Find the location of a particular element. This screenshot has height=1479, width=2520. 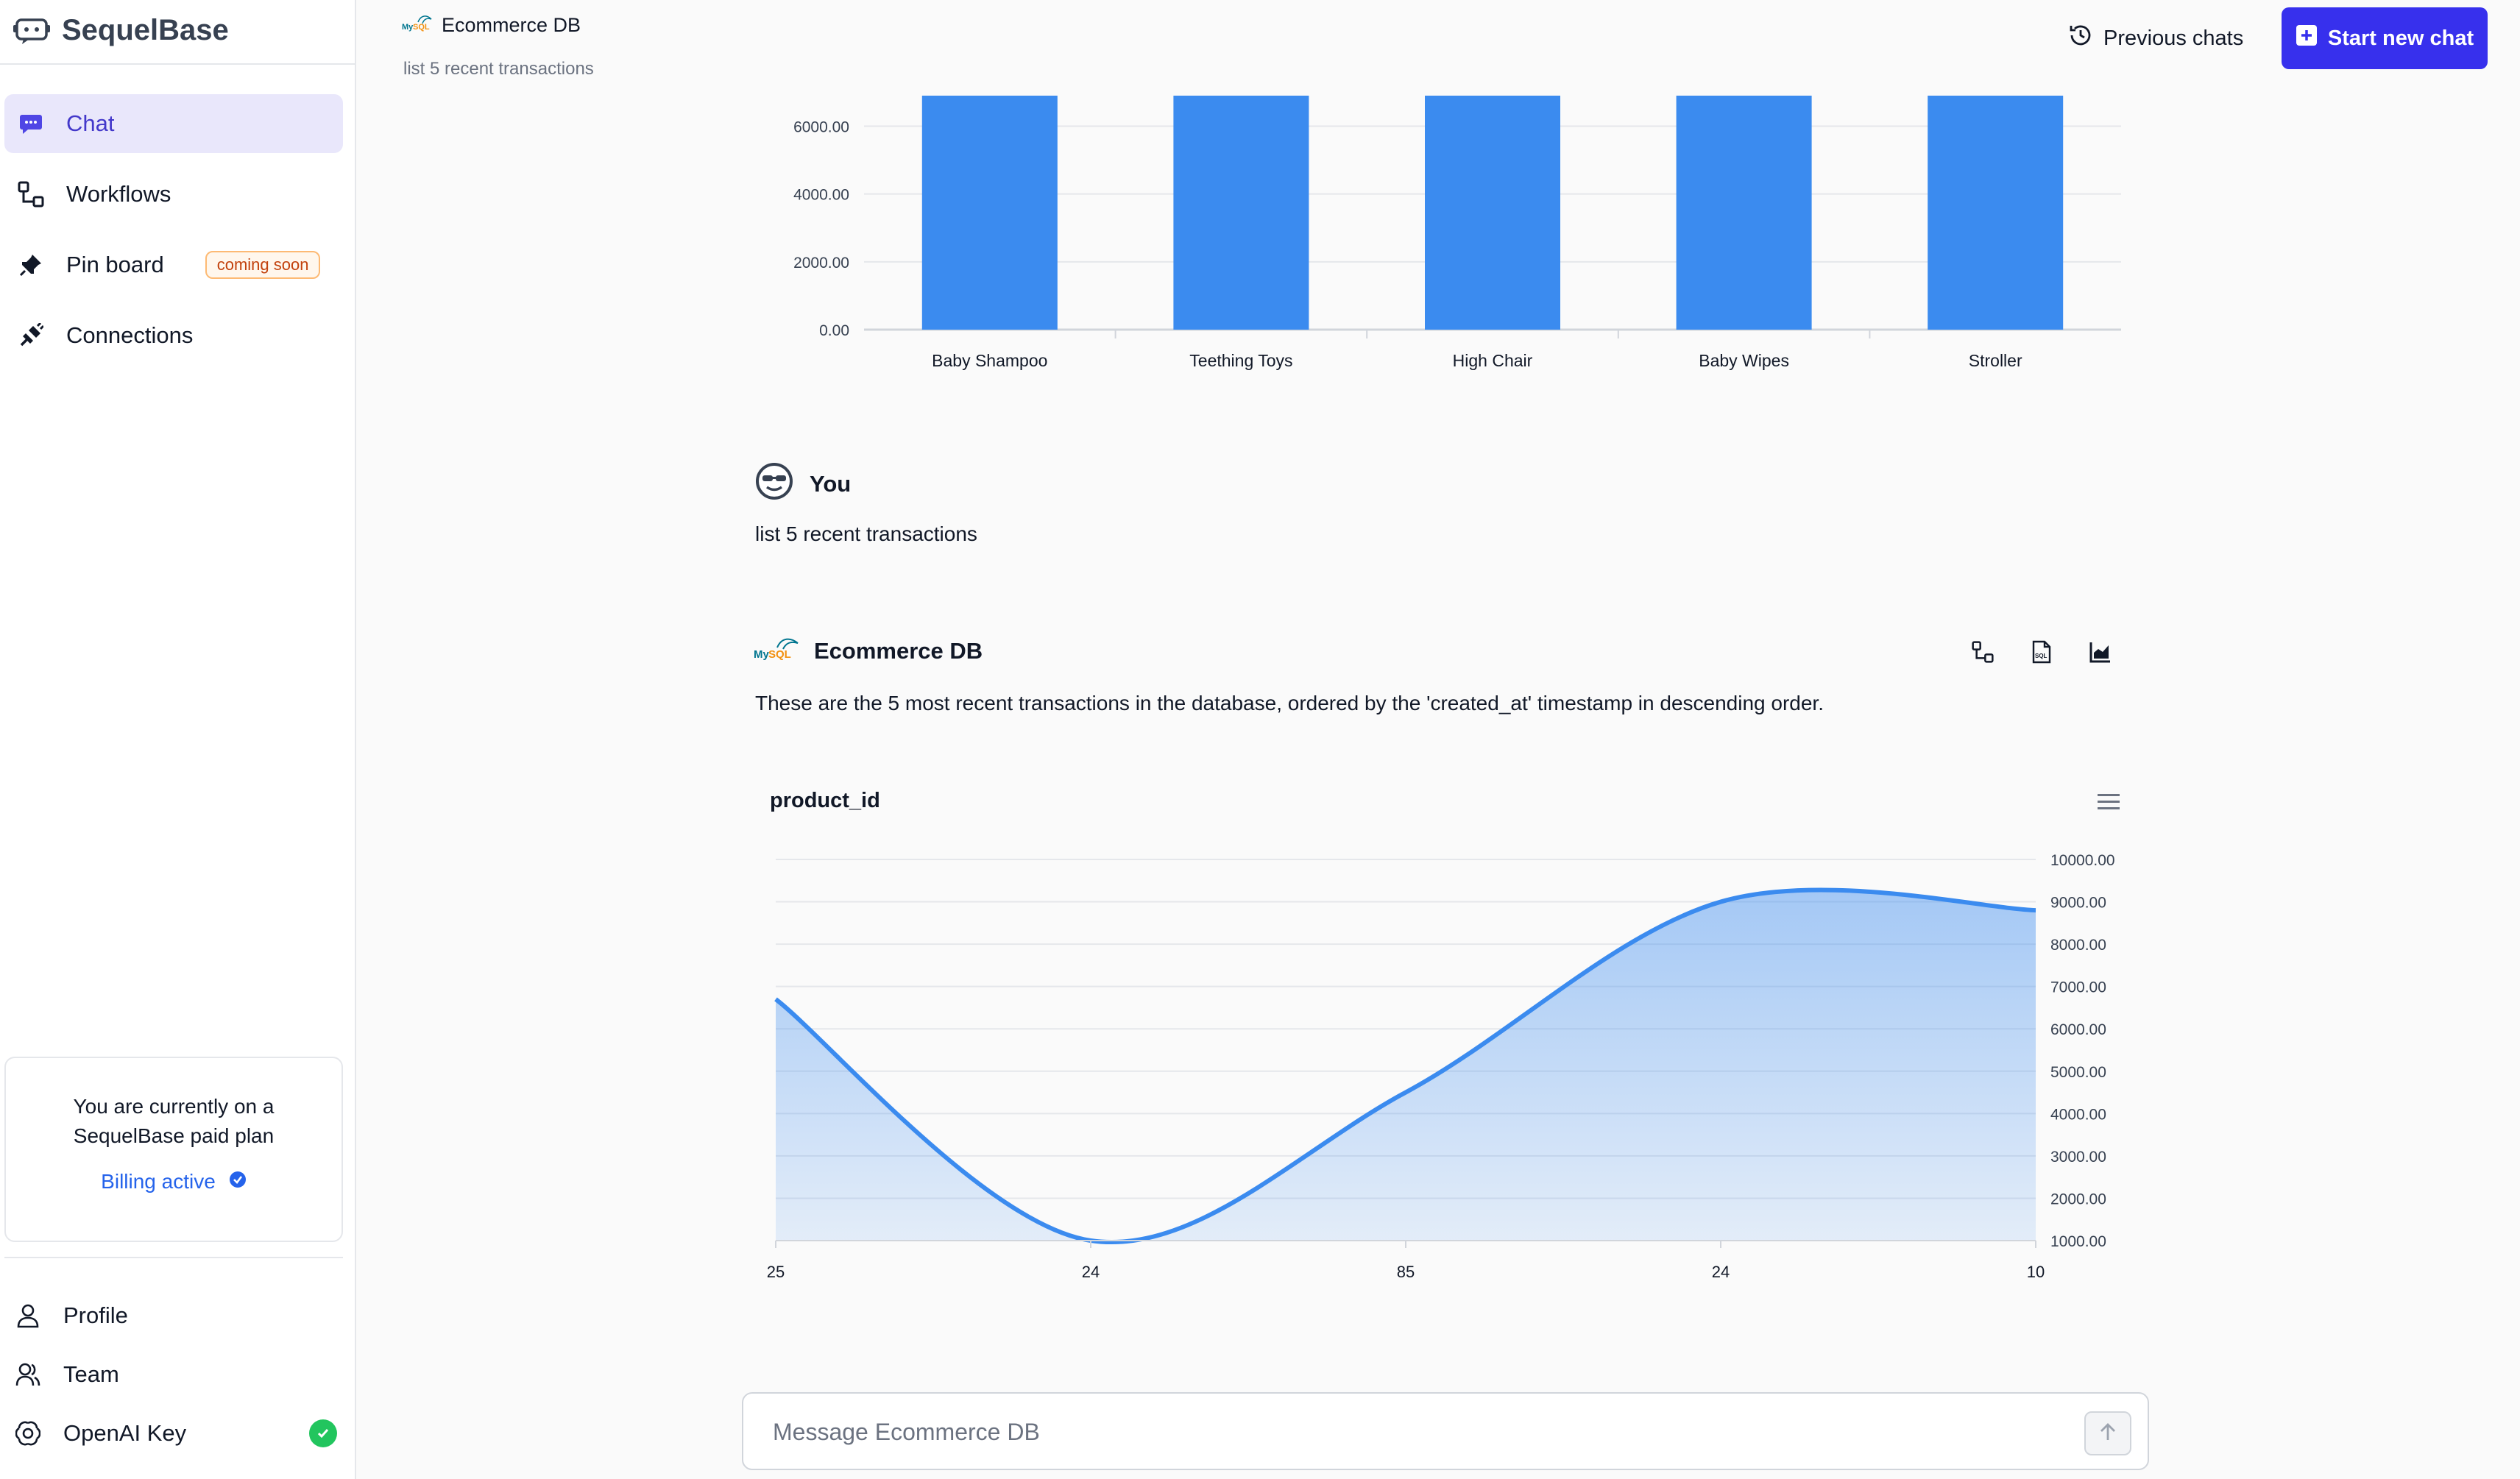

sidebar-item-label: OpenAI Key is located at coordinates (125, 1433).